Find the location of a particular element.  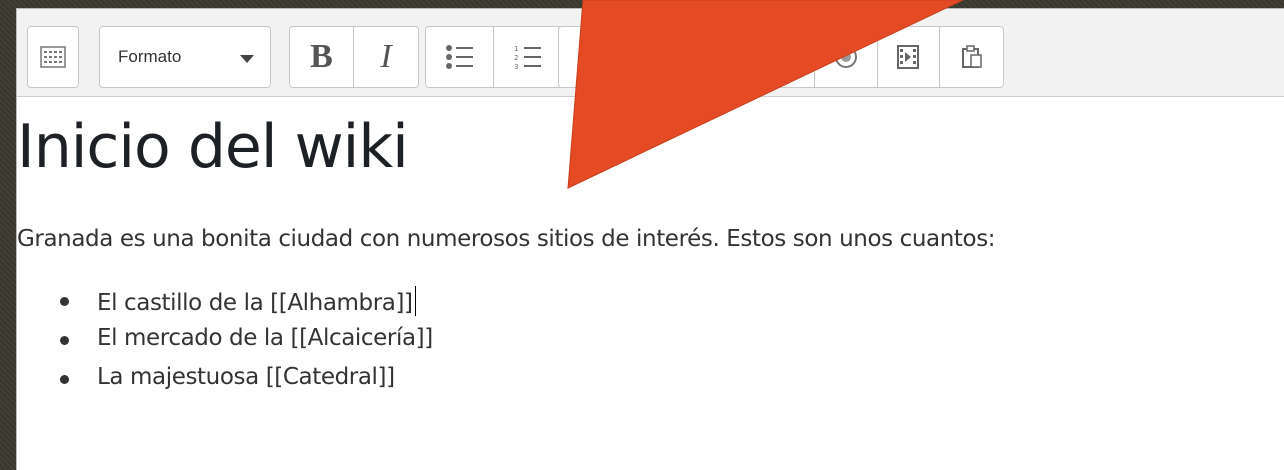

numbered-list-button: 123 is located at coordinates (528, 57).